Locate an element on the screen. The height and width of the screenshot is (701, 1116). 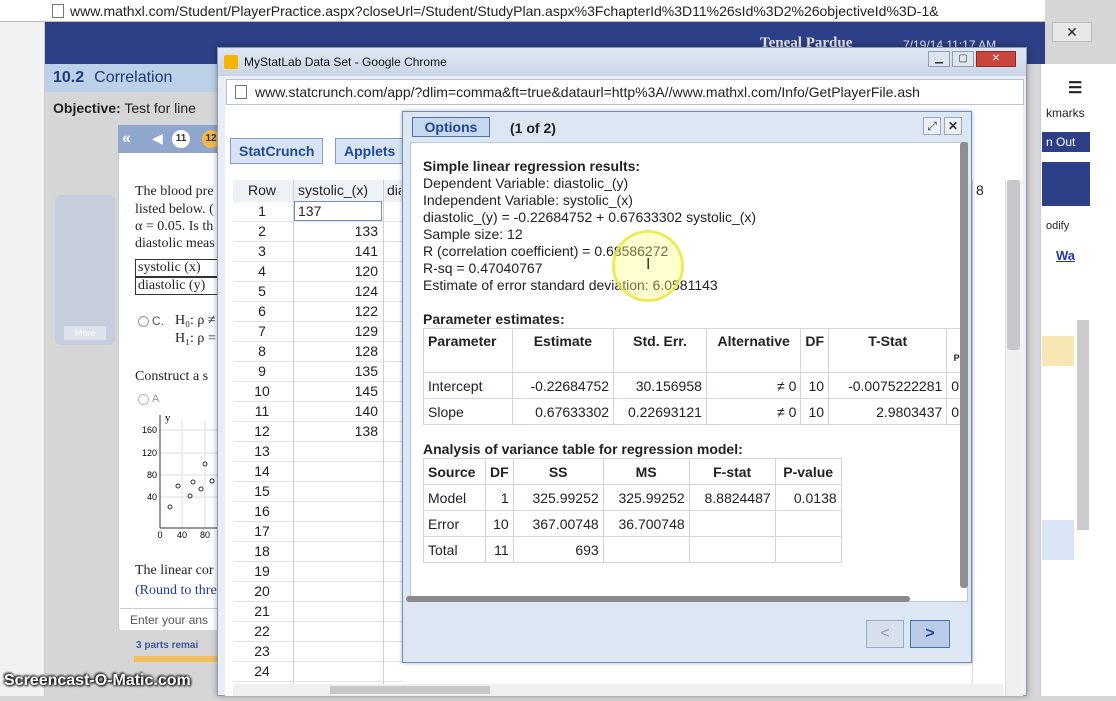
grid-cell: 141 is located at coordinates (338, 251).